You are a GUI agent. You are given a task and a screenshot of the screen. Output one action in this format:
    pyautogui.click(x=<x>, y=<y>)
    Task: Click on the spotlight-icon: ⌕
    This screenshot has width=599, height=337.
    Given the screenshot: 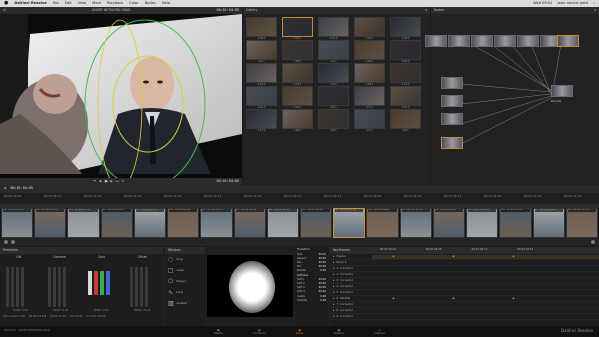 What is the action you would take?
    pyautogui.click(x=594, y=3)
    